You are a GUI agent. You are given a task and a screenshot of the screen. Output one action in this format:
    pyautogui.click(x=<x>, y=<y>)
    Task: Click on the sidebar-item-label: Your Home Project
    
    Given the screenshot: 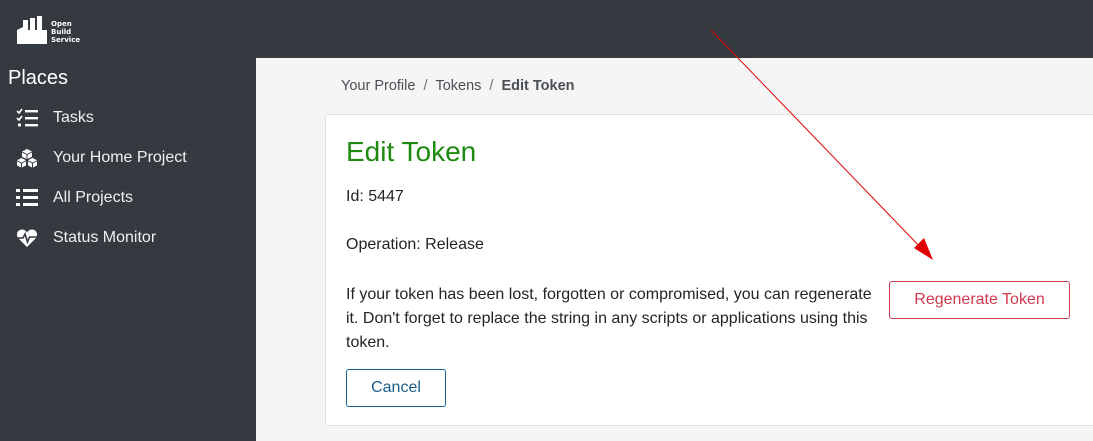 What is the action you would take?
    pyautogui.click(x=120, y=157)
    